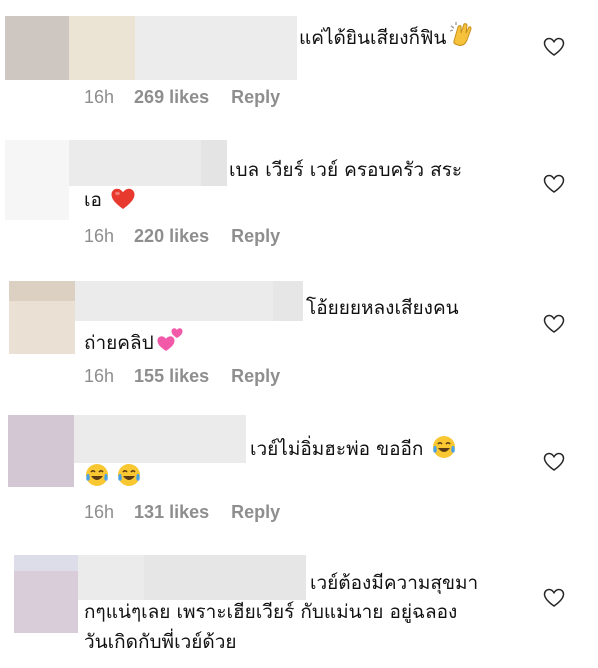 This screenshot has width=598, height=668. I want to click on comment-text-line3: วันเกิดกับพี่เวย์ด้วย, so click(160, 642).